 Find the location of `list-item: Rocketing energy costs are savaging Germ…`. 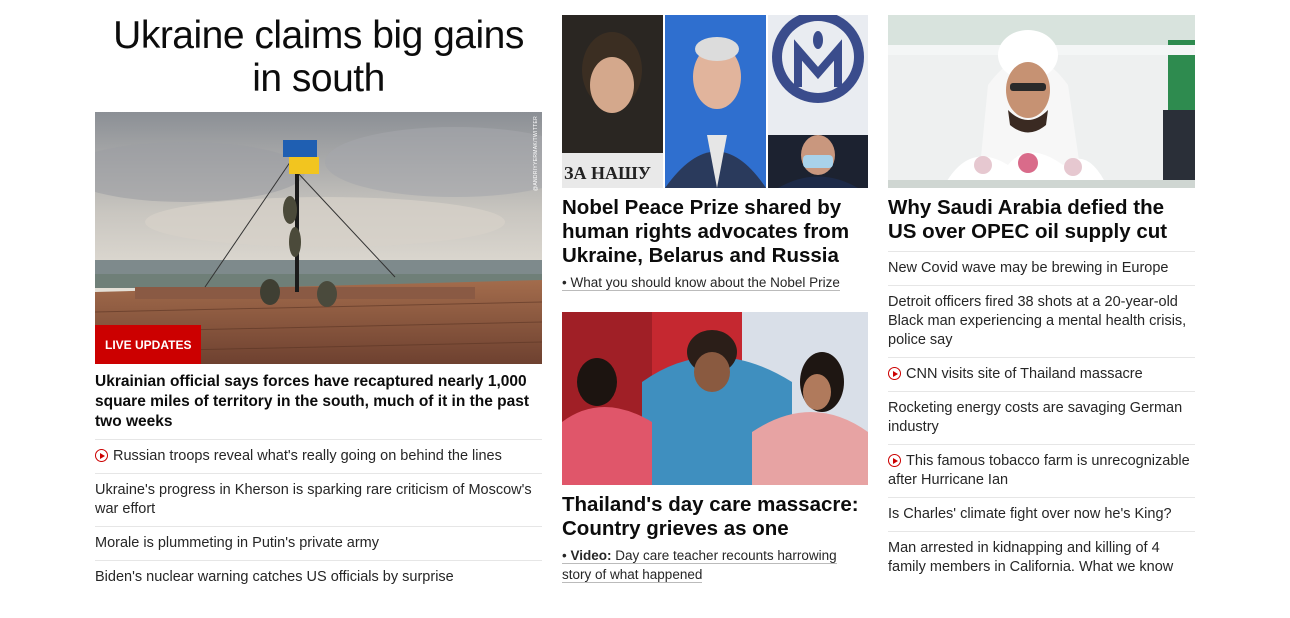

list-item: Rocketing energy costs are savaging Germ… is located at coordinates (1041, 417).